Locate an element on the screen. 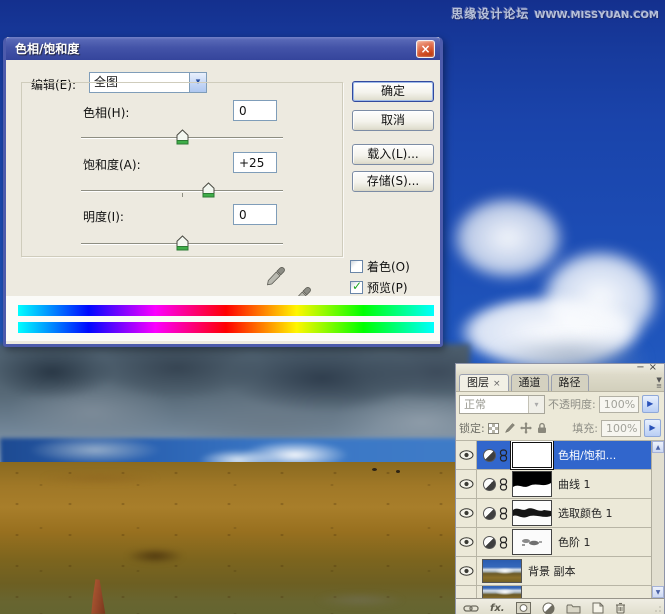 The height and width of the screenshot is (614, 665). layer-list-scrollbar: ▲ ▼ is located at coordinates (657, 519).